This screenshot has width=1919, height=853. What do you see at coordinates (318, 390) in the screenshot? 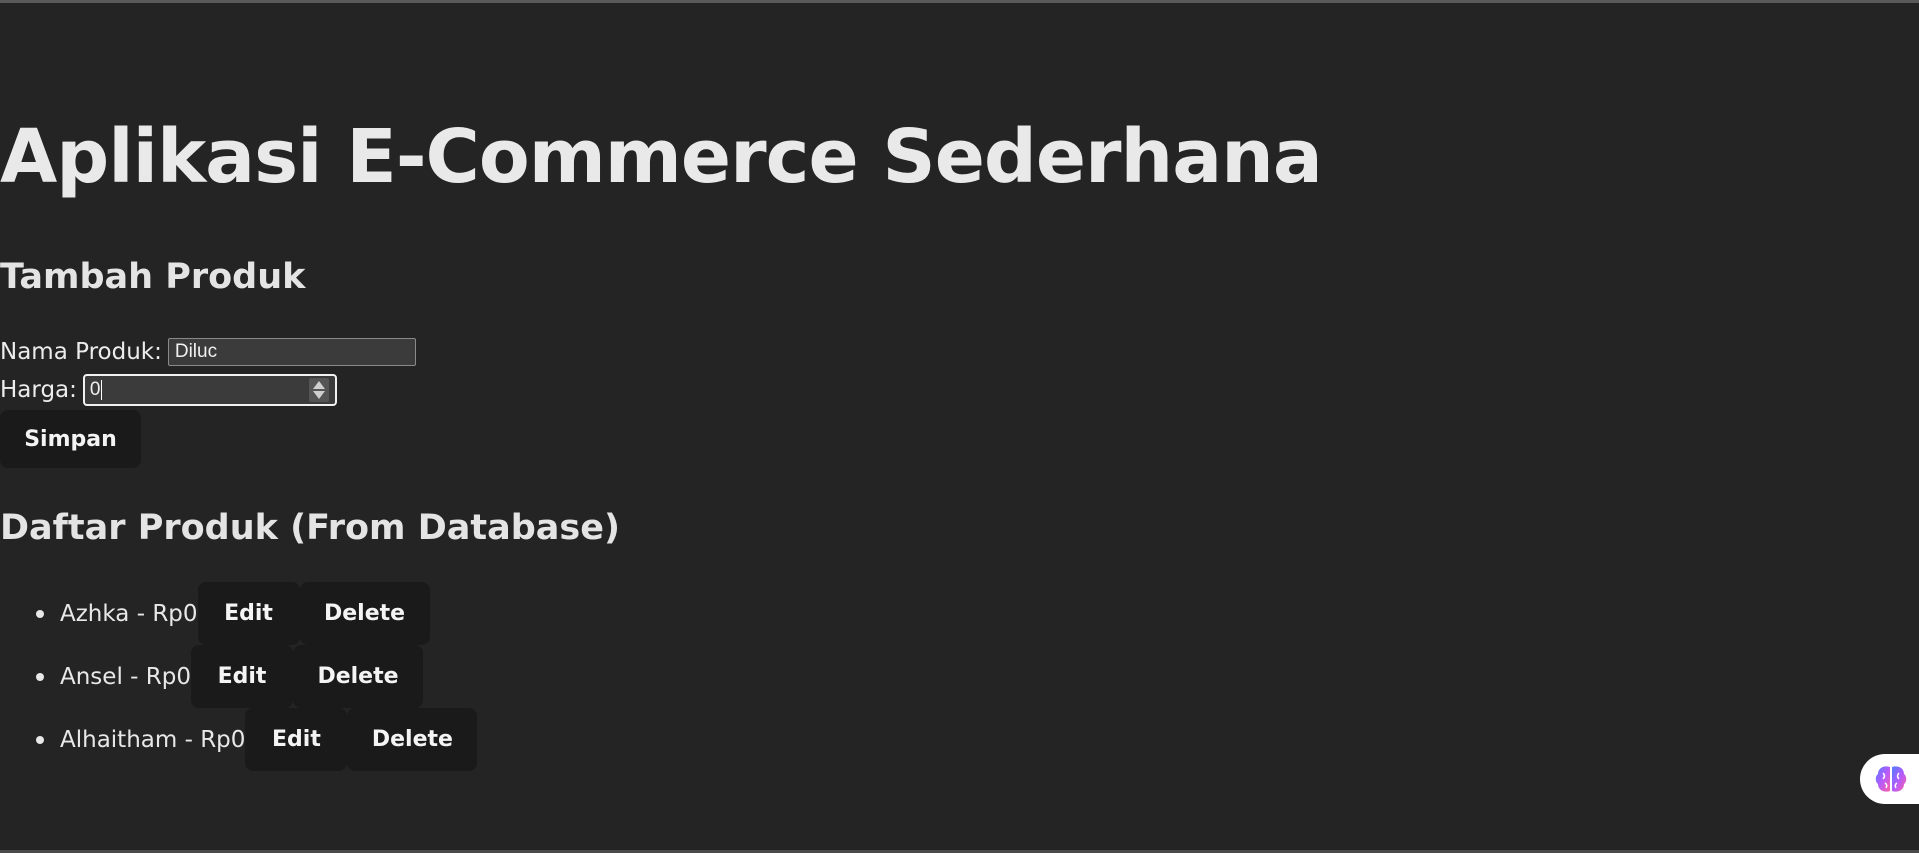
I see `number-spinner` at bounding box center [318, 390].